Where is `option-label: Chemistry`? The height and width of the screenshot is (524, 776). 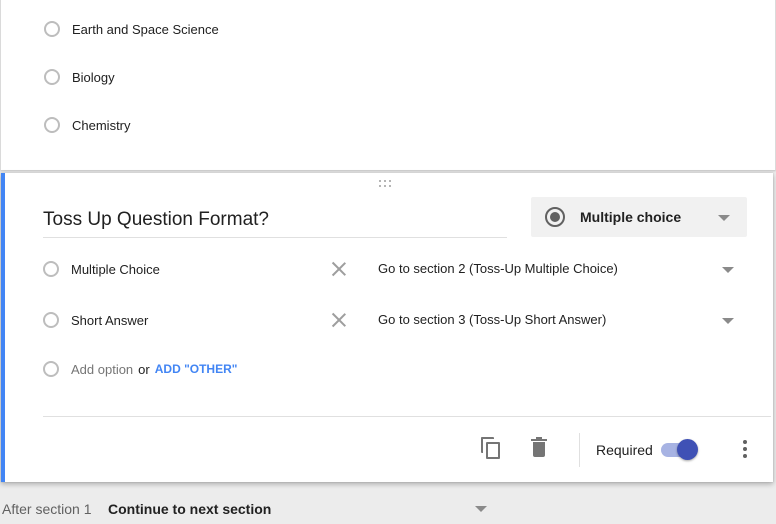 option-label: Chemistry is located at coordinates (101, 125).